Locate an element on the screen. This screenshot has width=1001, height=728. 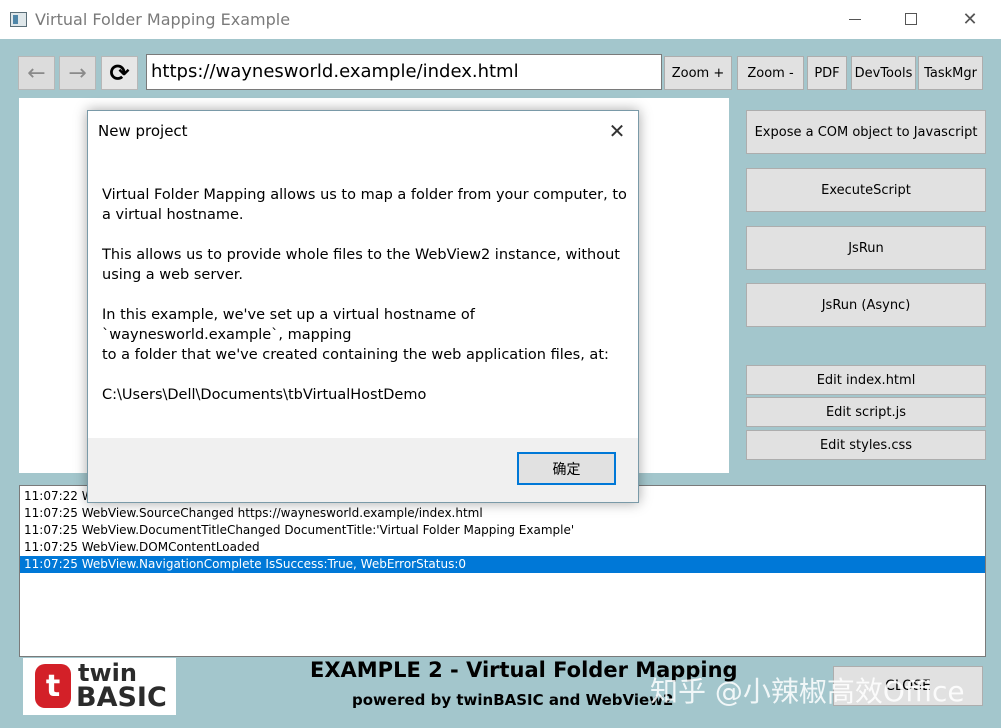
reload-icon: ⟳ is located at coordinates (119, 73).